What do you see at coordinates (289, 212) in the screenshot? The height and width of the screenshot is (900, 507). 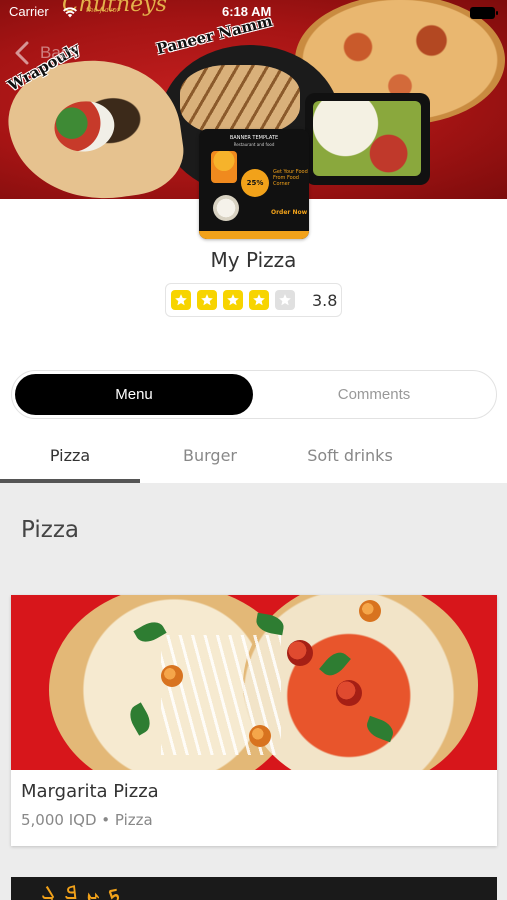 I see `logo-order-text: Order Now` at bounding box center [289, 212].